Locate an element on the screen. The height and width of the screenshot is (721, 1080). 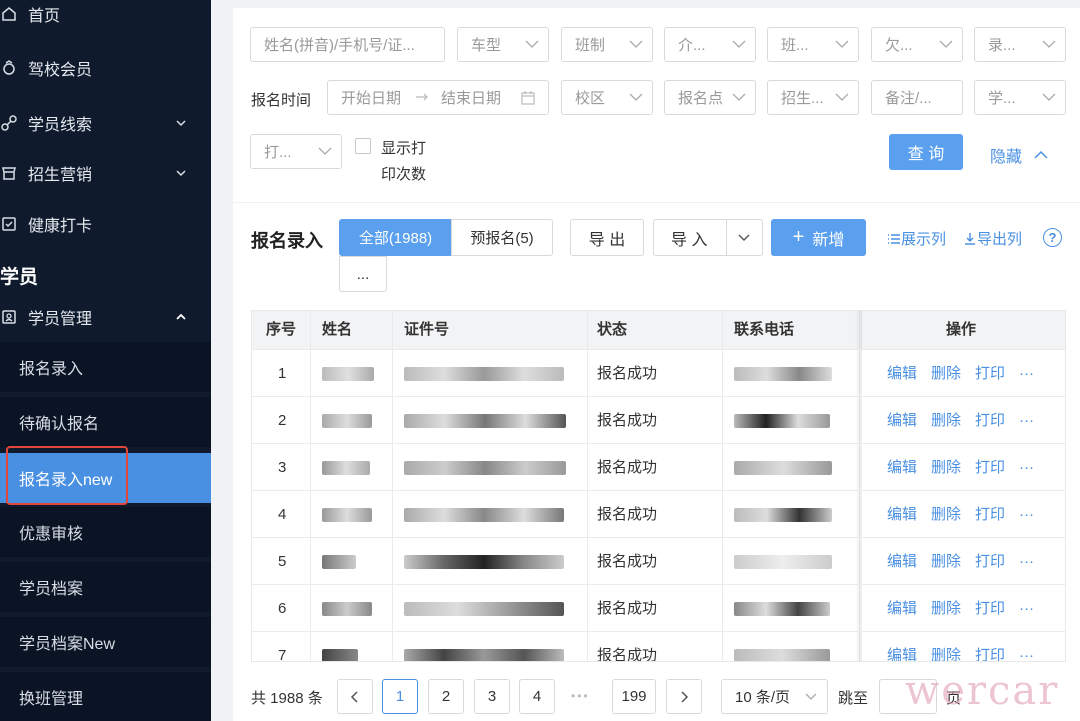
tab-pre-registration: 预报名(5) is located at coordinates (502, 237).